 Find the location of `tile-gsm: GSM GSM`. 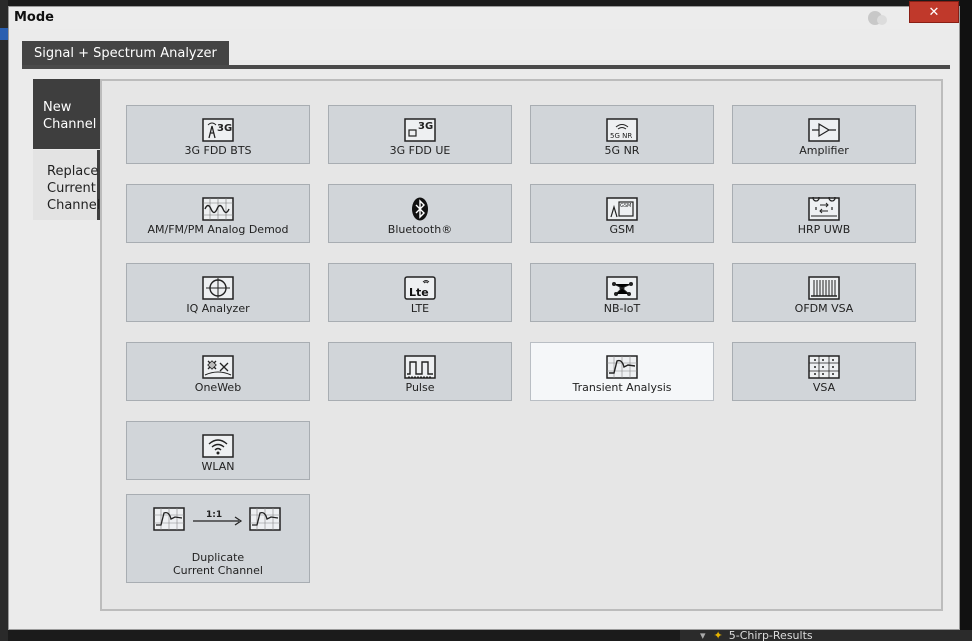

tile-gsm: GSM GSM is located at coordinates (622, 213).